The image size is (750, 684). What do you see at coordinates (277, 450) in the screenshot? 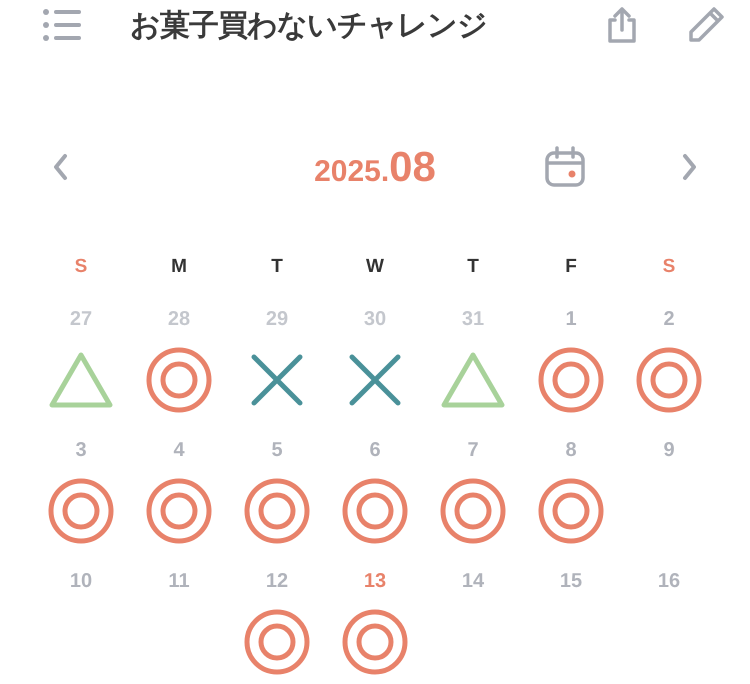
I see `date-number: 5` at bounding box center [277, 450].